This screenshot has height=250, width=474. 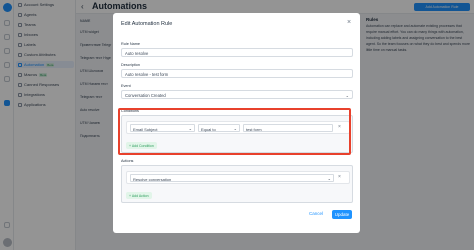 I want to click on actions-label: Actions, so click(x=127, y=161).